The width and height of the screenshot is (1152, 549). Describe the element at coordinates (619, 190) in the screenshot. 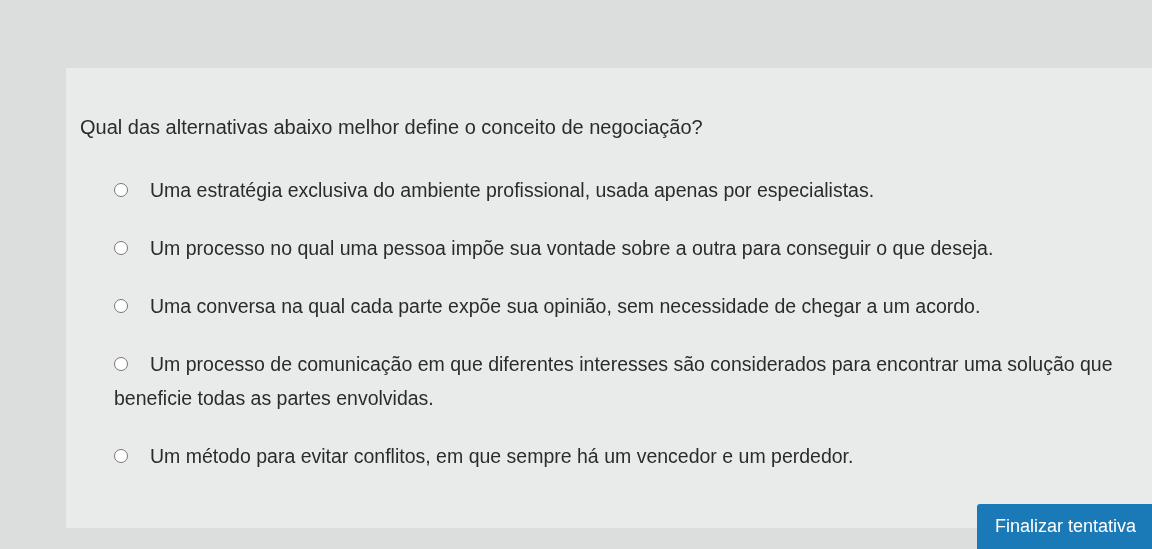

I see `option-label: Uma estratégia exclusiva do ambiente profissional, usada apenas por especialistas.` at that location.